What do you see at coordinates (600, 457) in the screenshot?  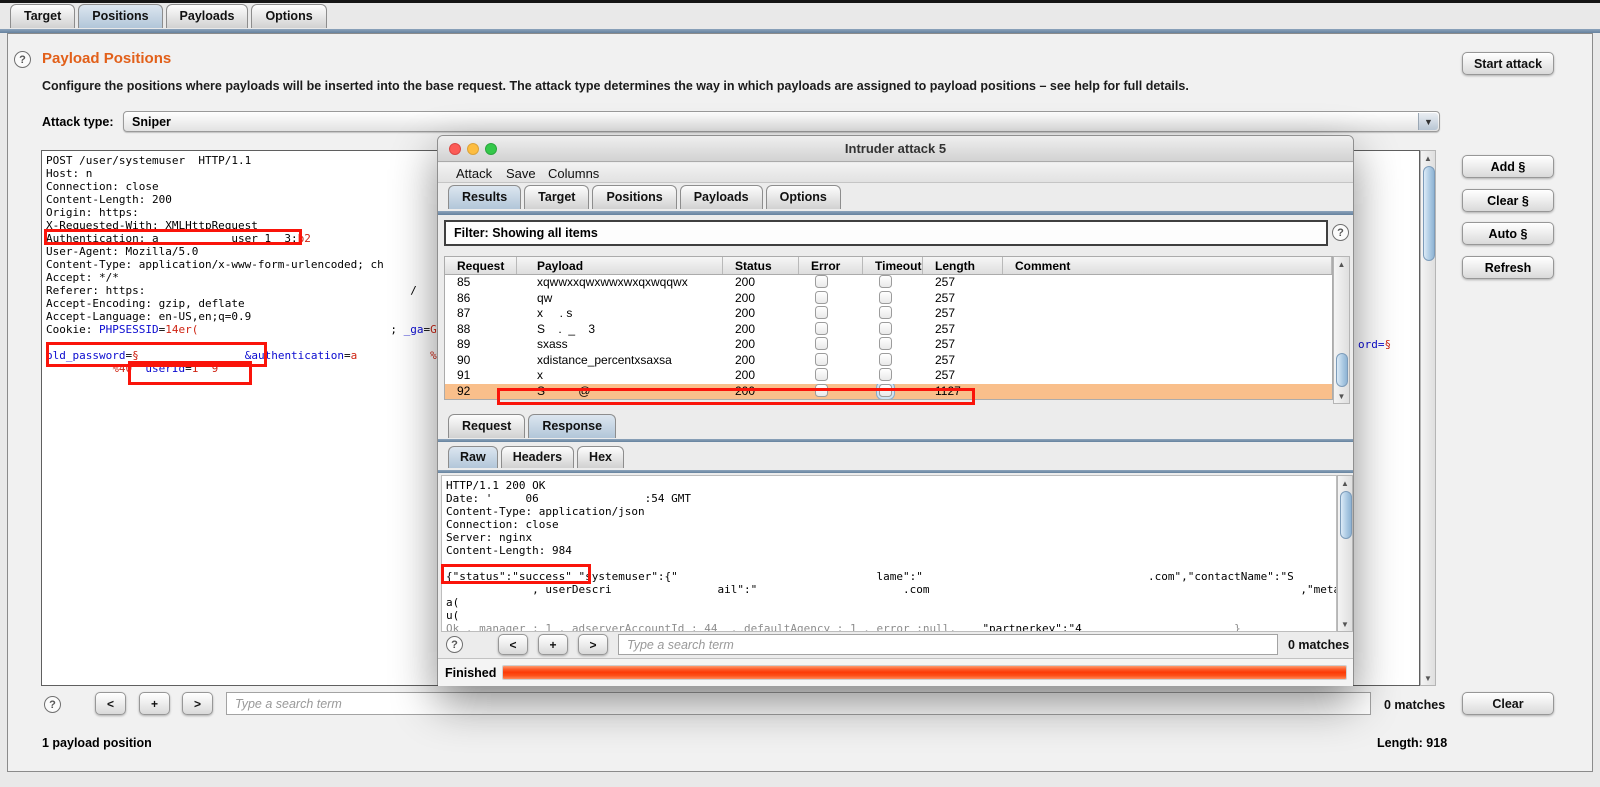 I see `tab-hex: Hex` at bounding box center [600, 457].